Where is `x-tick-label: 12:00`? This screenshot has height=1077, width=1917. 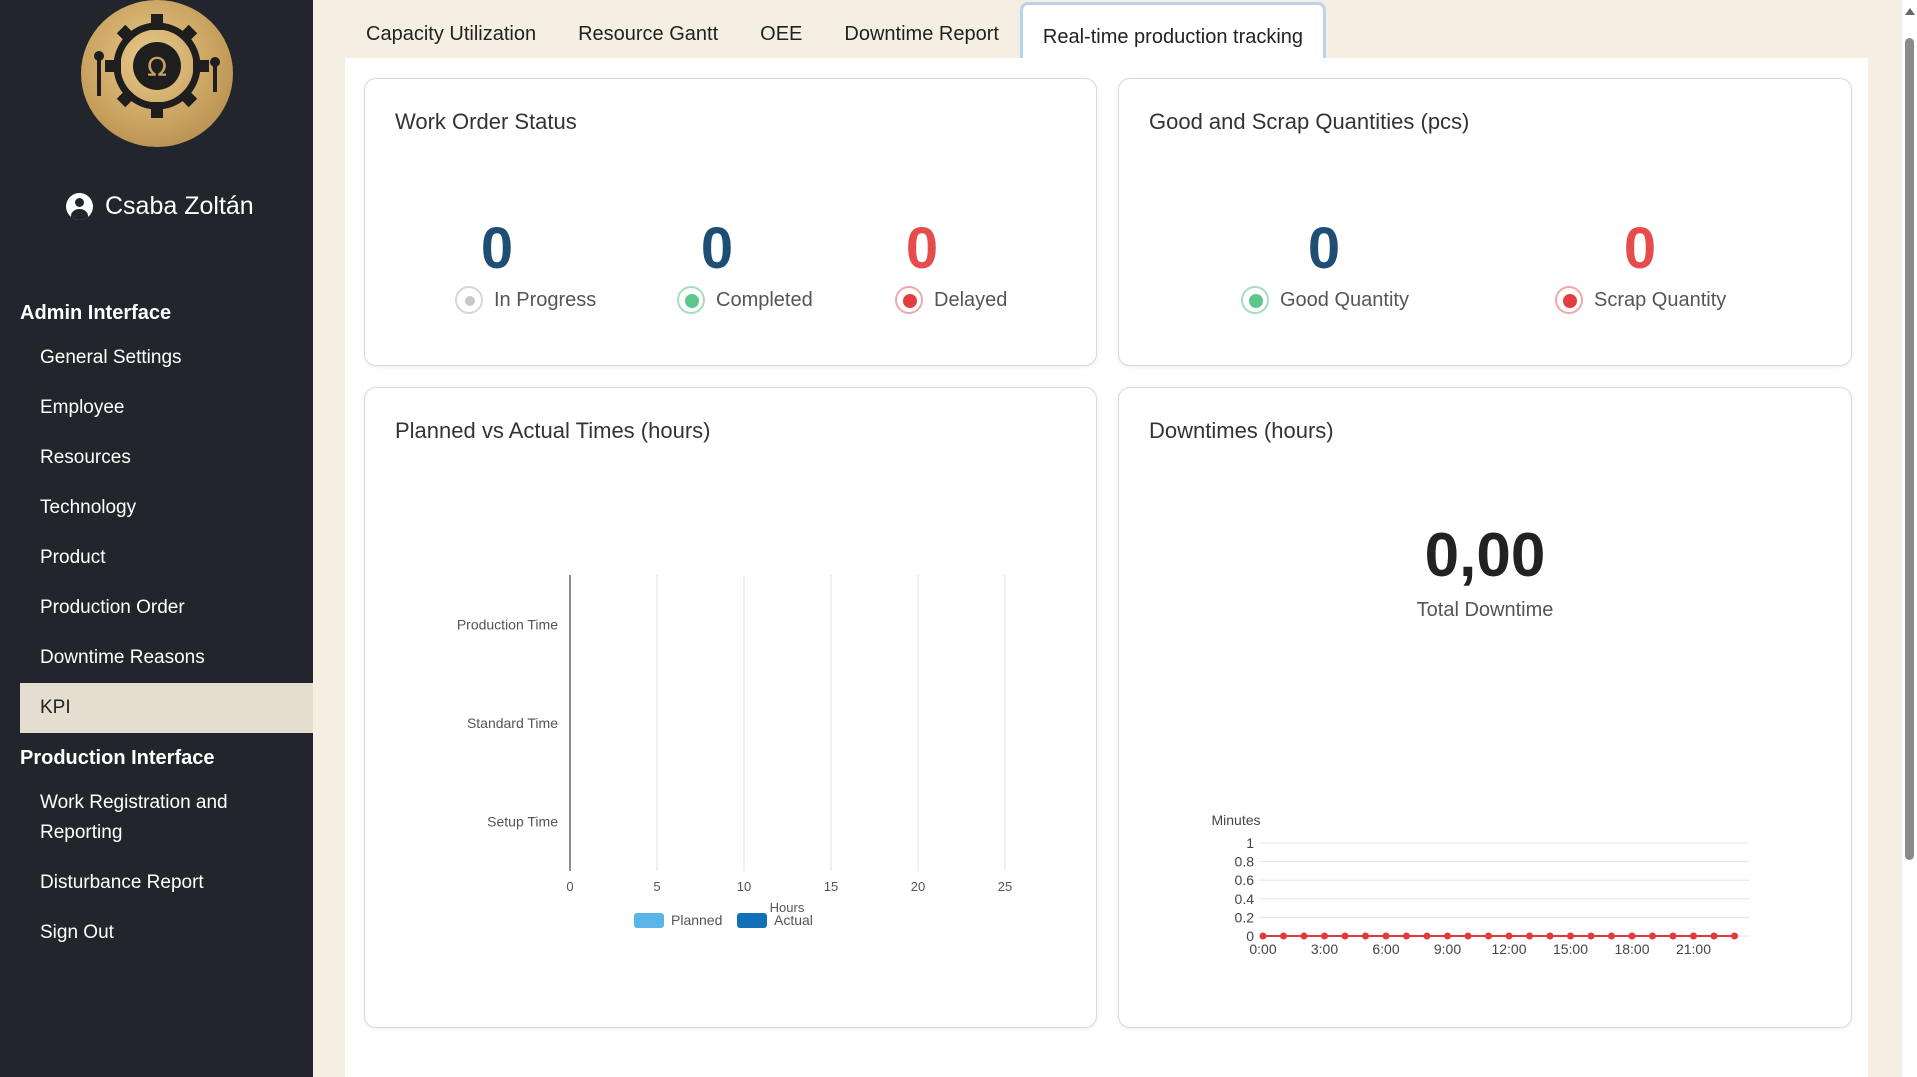
x-tick-label: 12:00 is located at coordinates (1508, 949).